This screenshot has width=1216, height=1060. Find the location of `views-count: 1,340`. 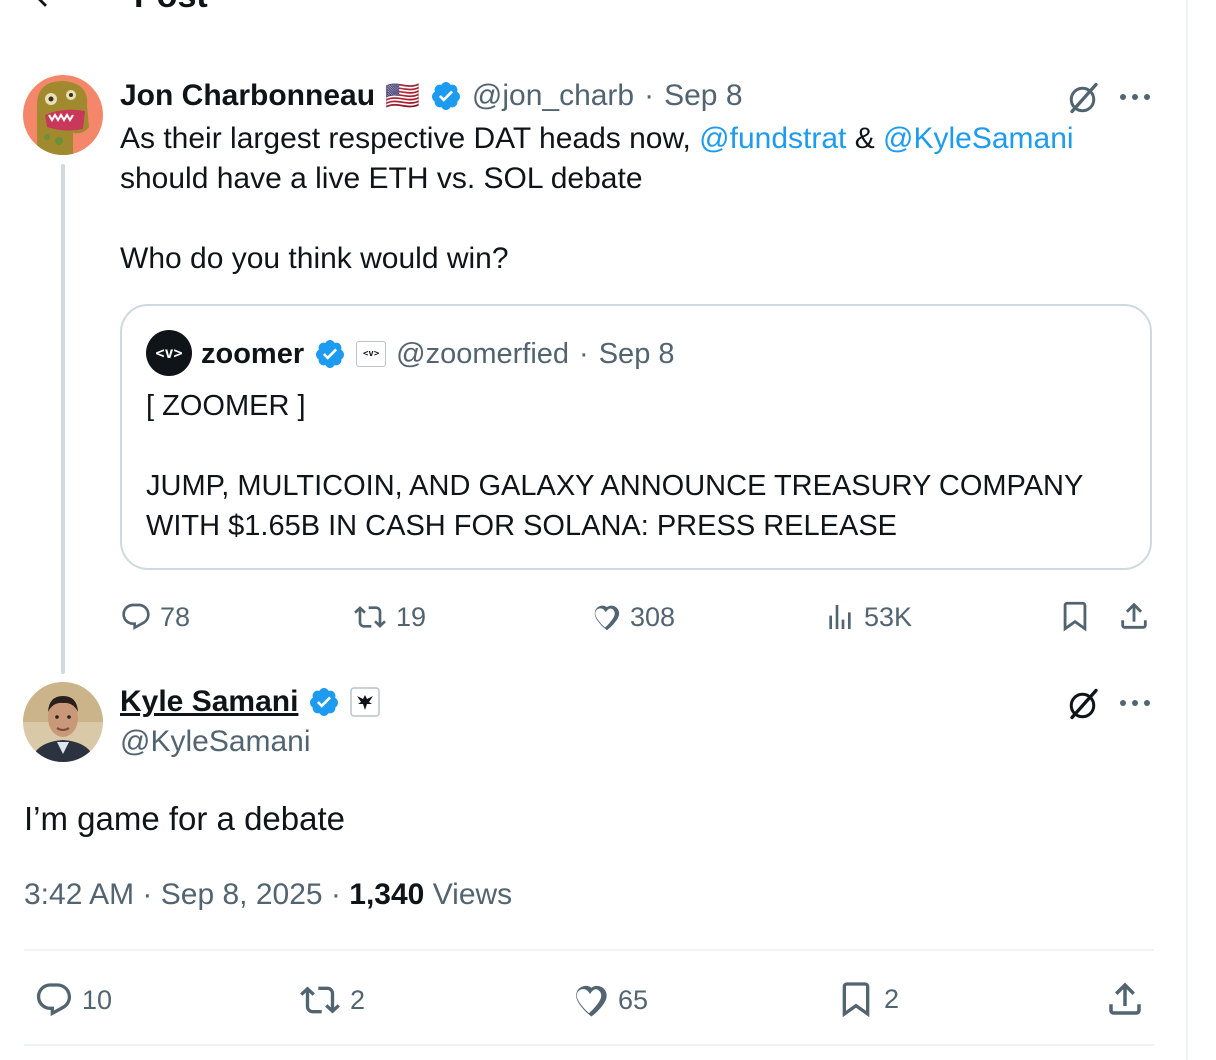

views-count: 1,340 is located at coordinates (387, 894).